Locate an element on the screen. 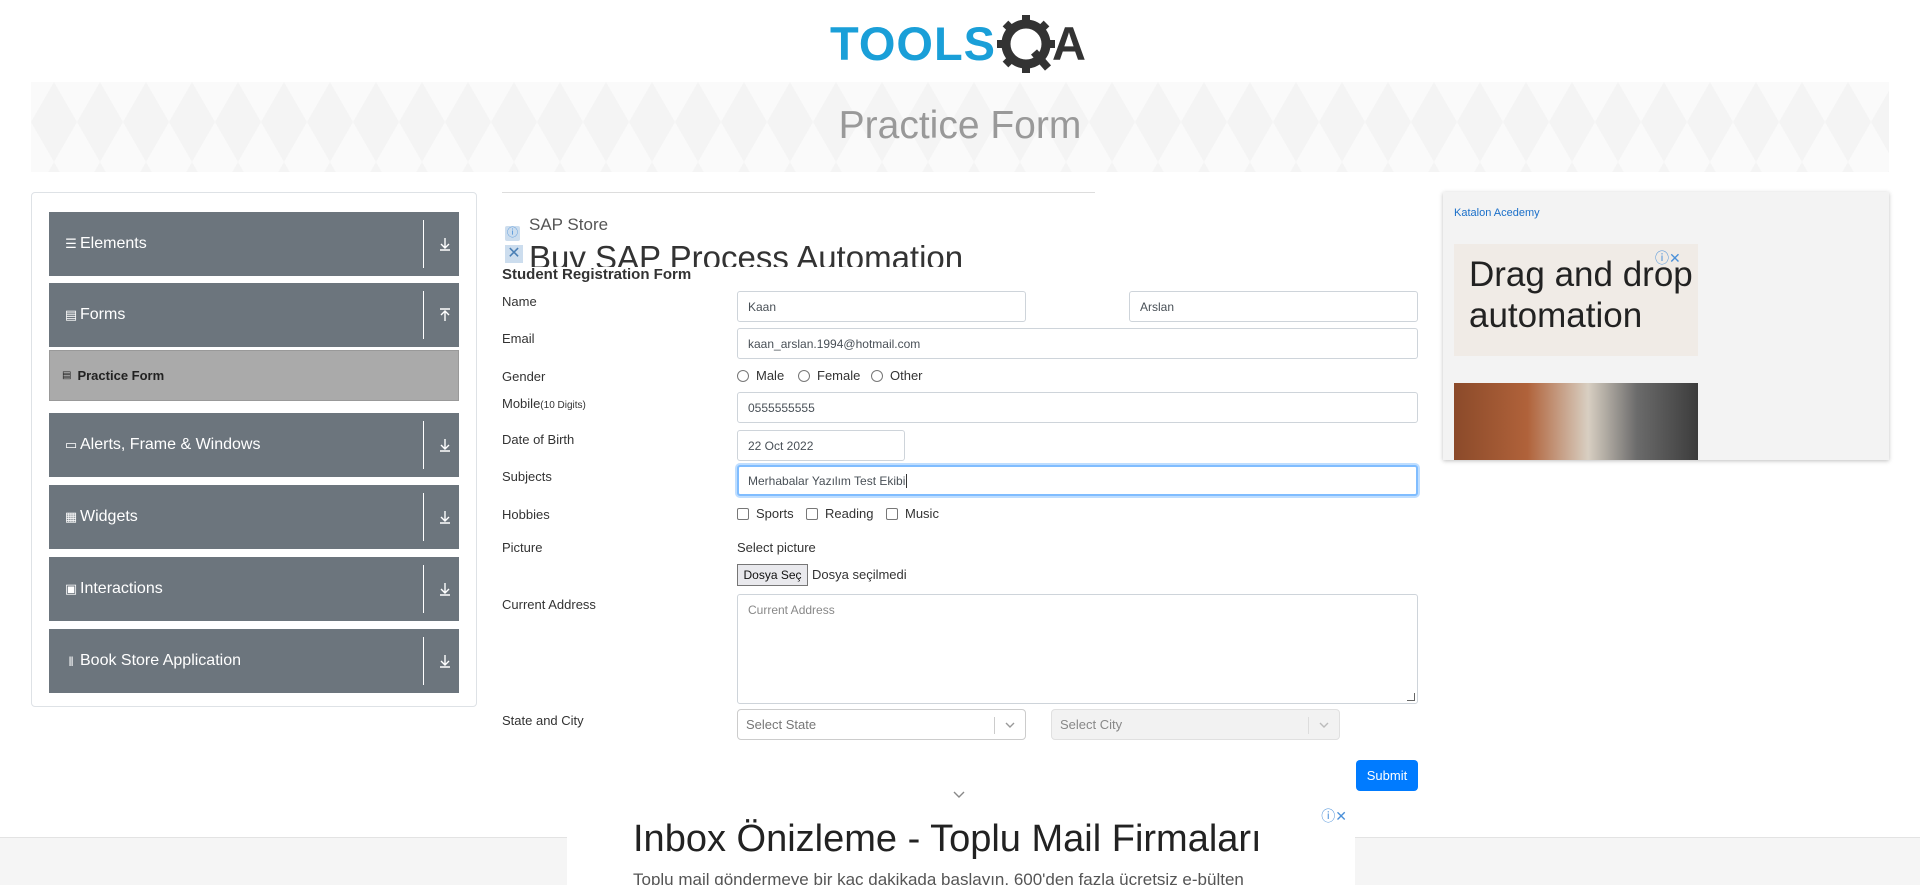 Image resolution: width=1920 pixels, height=885 pixels. sidebar-group-label: Forms is located at coordinates (103, 314).